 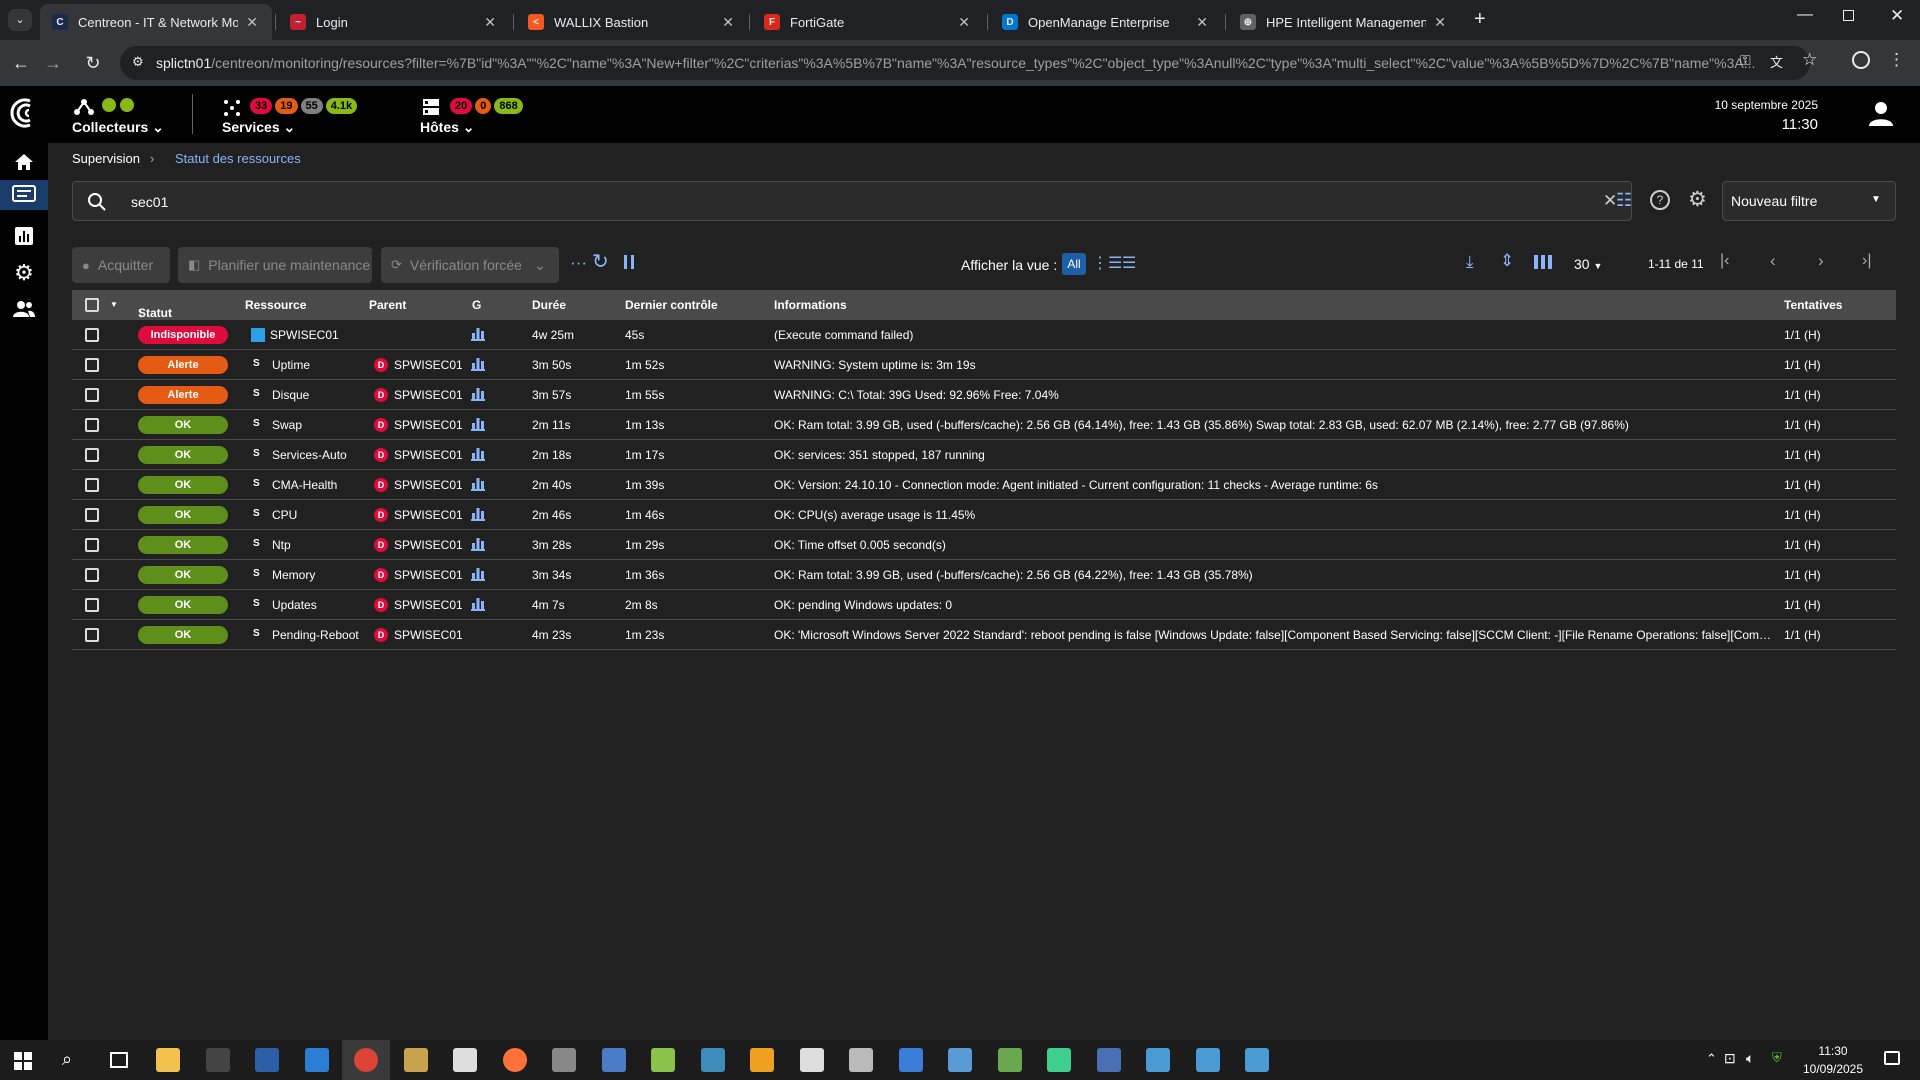 I want to click on back-button: ←, so click(x=21, y=63).